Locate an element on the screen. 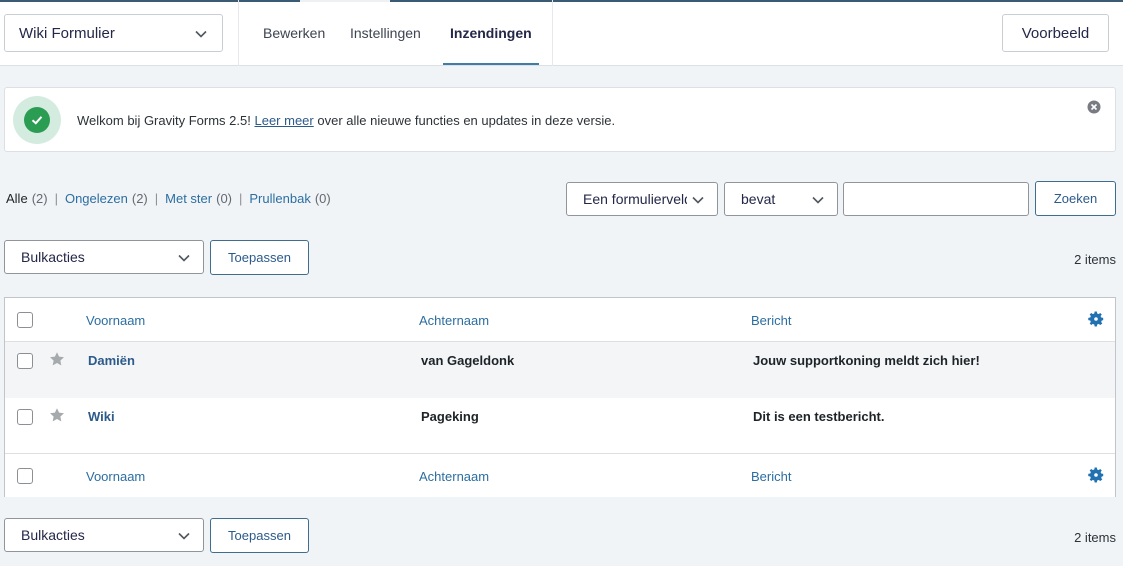  success-badge is located at coordinates (37, 120).